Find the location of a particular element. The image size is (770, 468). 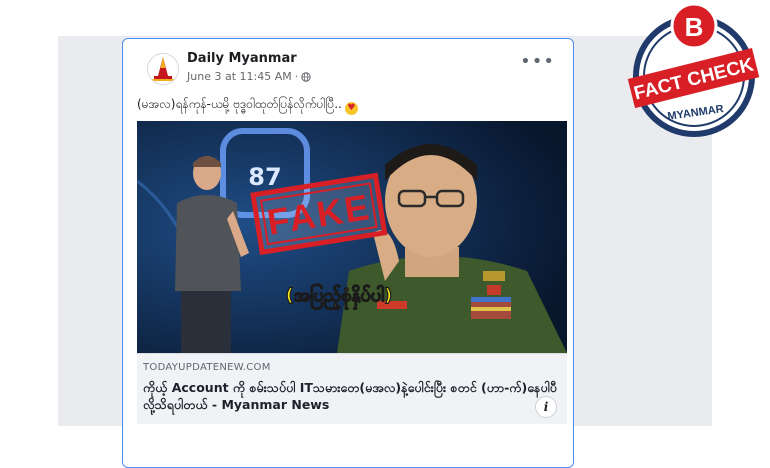

post-timestamp: June 3 at 11:45 AM is located at coordinates (239, 76).